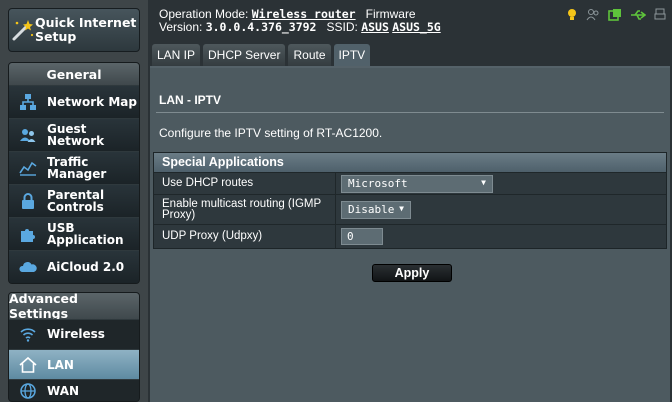 This screenshot has width=672, height=402. Describe the element at coordinates (378, 183) in the screenshot. I see `dhcp-routes-selected-value: Microsoft` at that location.